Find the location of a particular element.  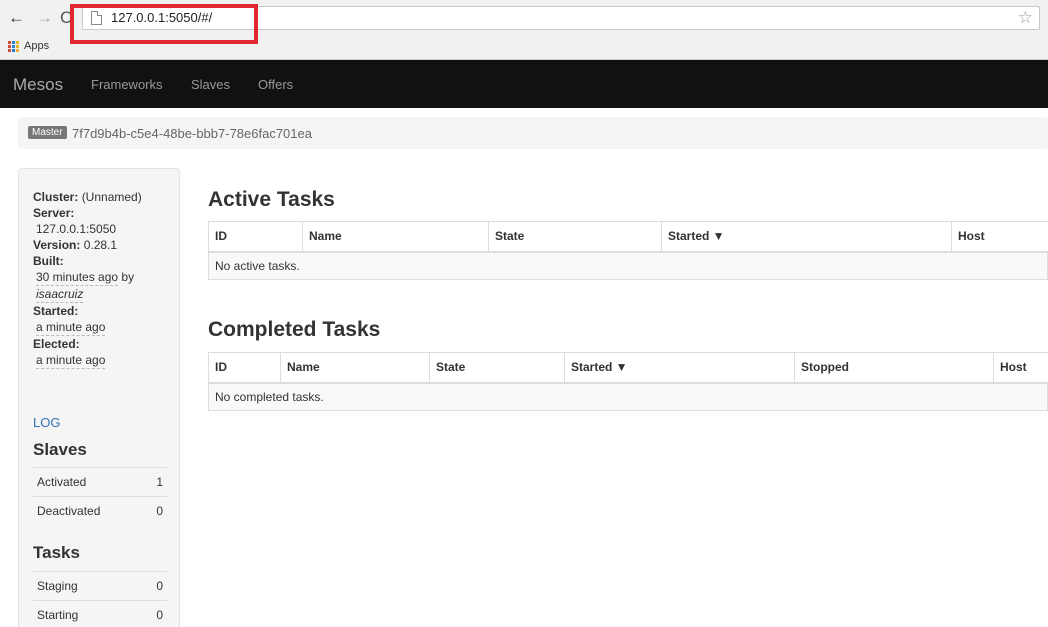

slaves-heading: Slaves is located at coordinates (60, 449).